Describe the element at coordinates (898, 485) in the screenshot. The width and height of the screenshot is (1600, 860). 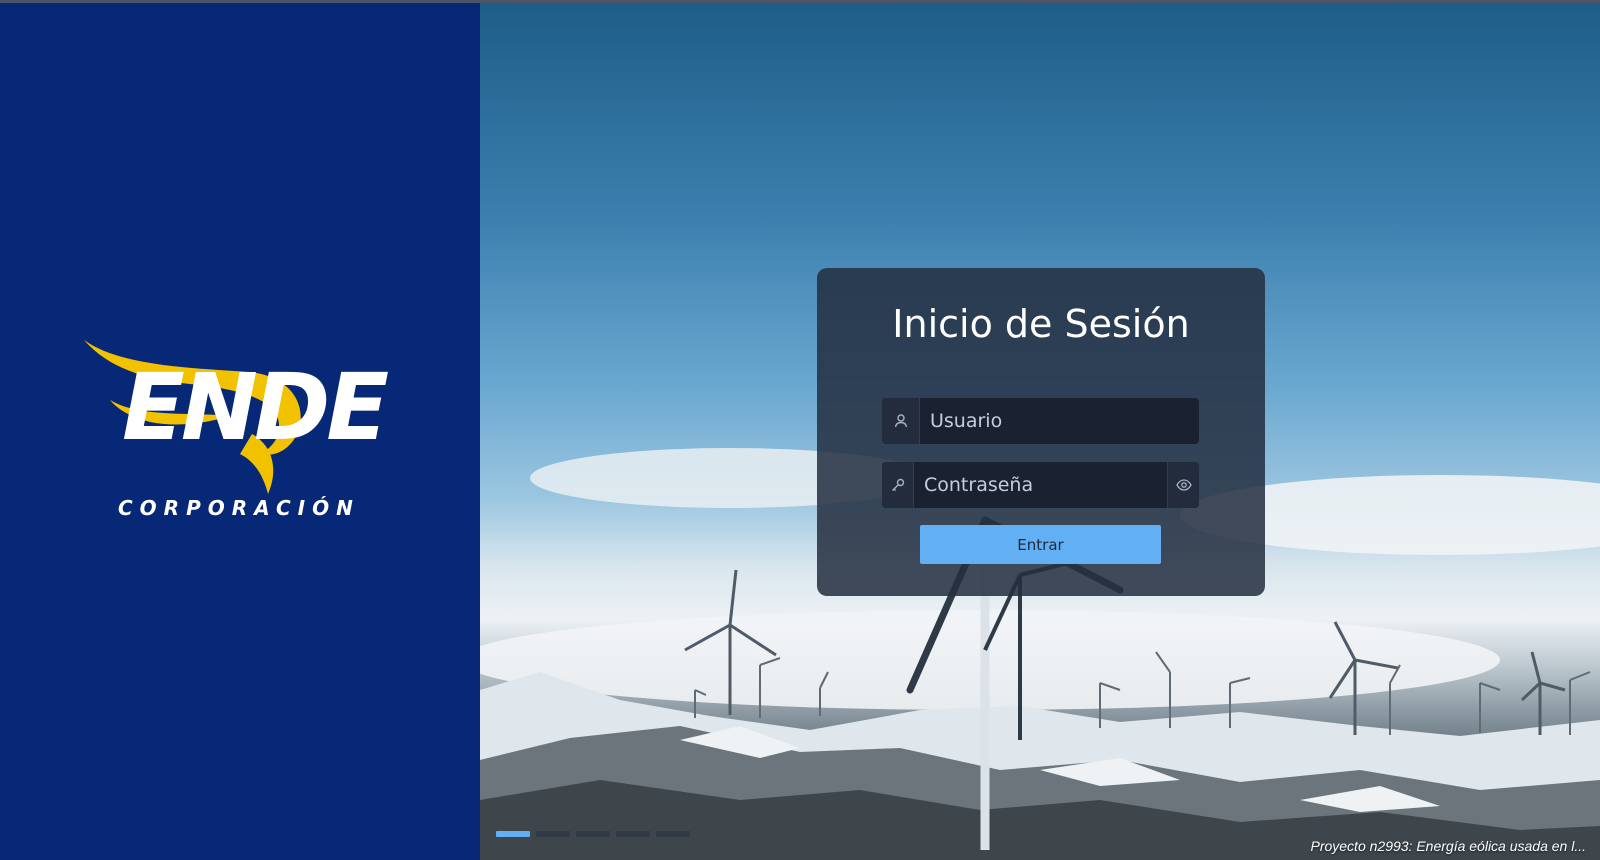
I see `key-icon` at that location.